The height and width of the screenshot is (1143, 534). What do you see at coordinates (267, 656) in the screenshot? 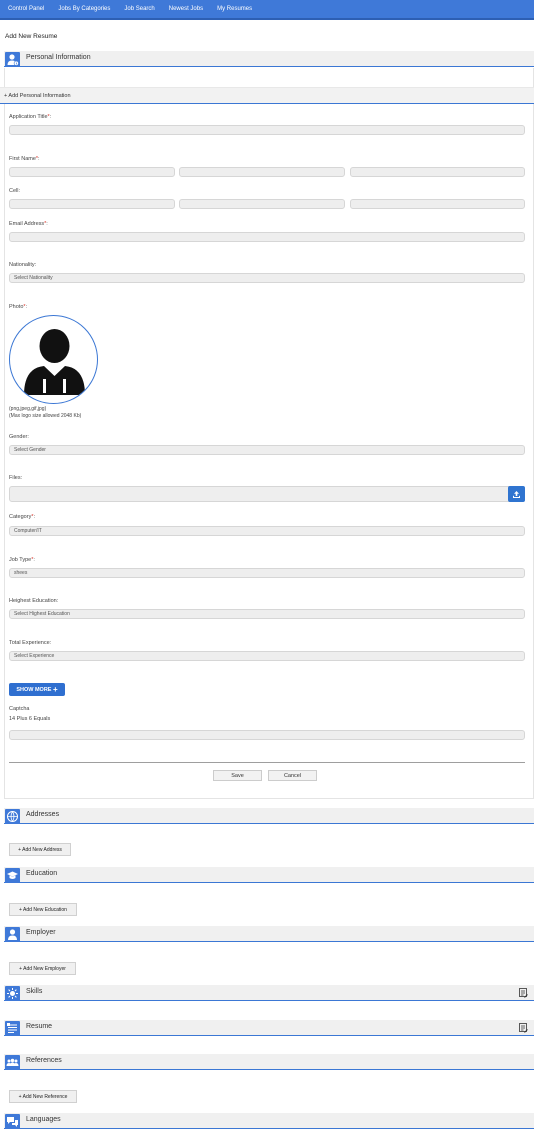
I see `total-experience-select: Select Experience` at bounding box center [267, 656].